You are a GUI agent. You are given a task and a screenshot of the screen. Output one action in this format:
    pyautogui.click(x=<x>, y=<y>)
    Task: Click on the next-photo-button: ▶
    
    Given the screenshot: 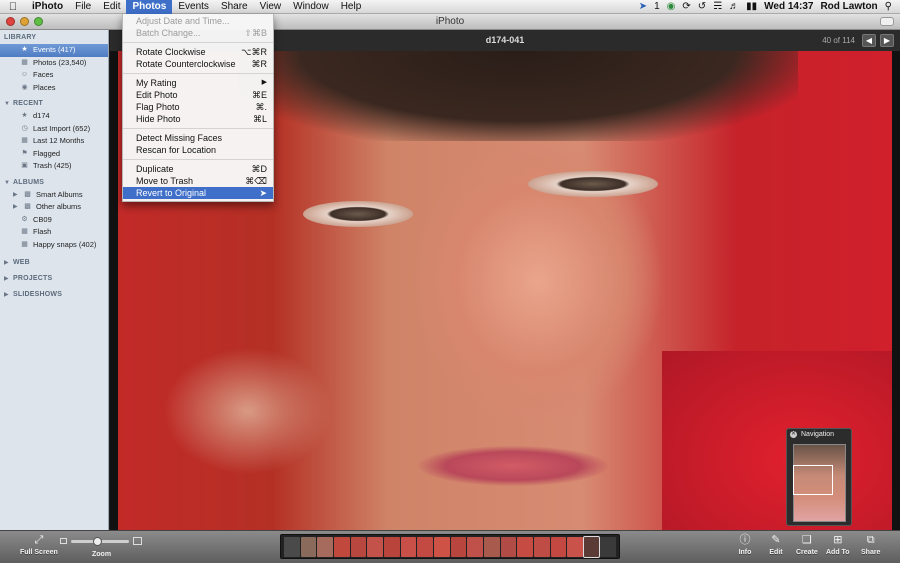 What is the action you would take?
    pyautogui.click(x=887, y=40)
    